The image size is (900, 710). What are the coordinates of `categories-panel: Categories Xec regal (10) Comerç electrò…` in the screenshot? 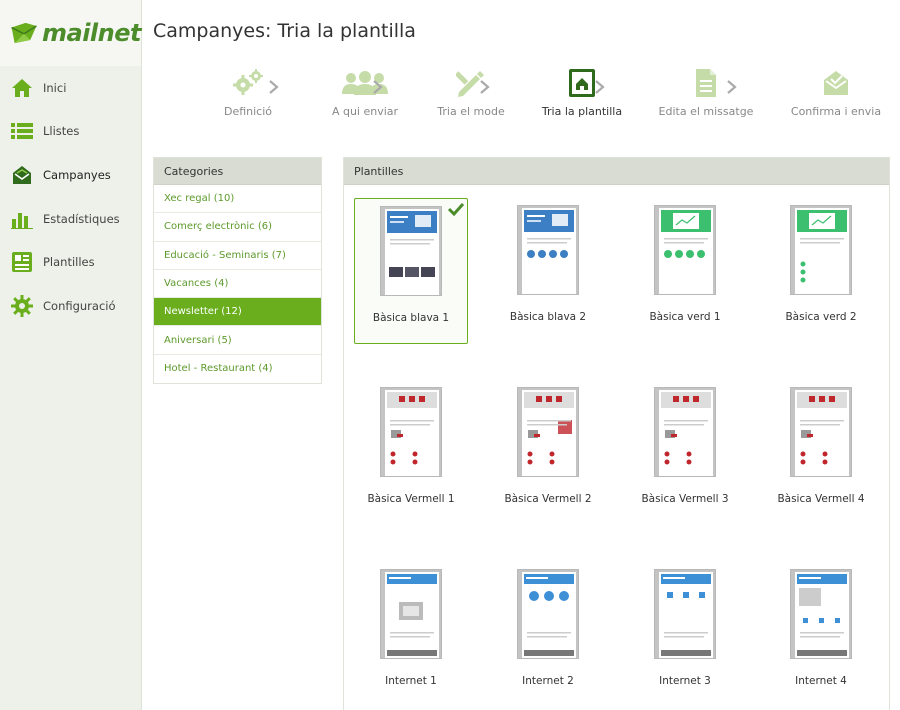 It's located at (237, 270).